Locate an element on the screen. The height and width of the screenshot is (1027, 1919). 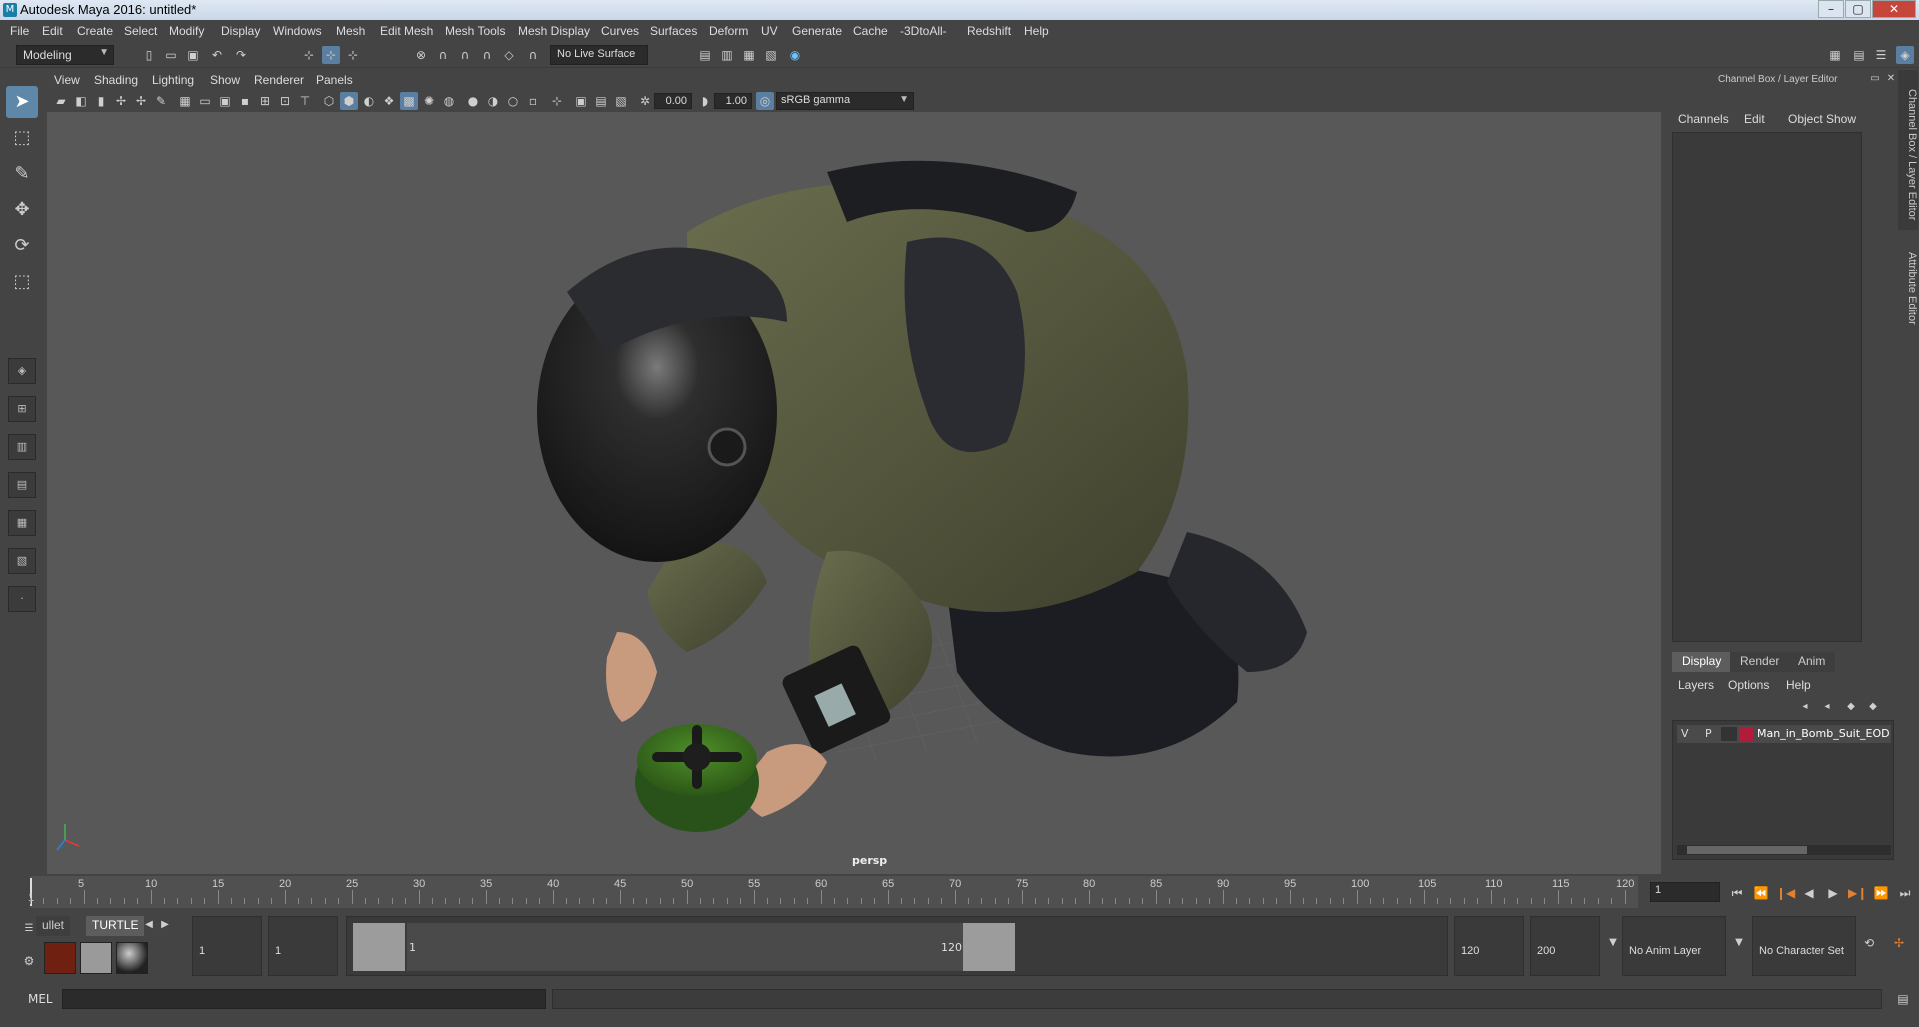
xray-joints-icon: ▣ is located at coordinates (581, 101).